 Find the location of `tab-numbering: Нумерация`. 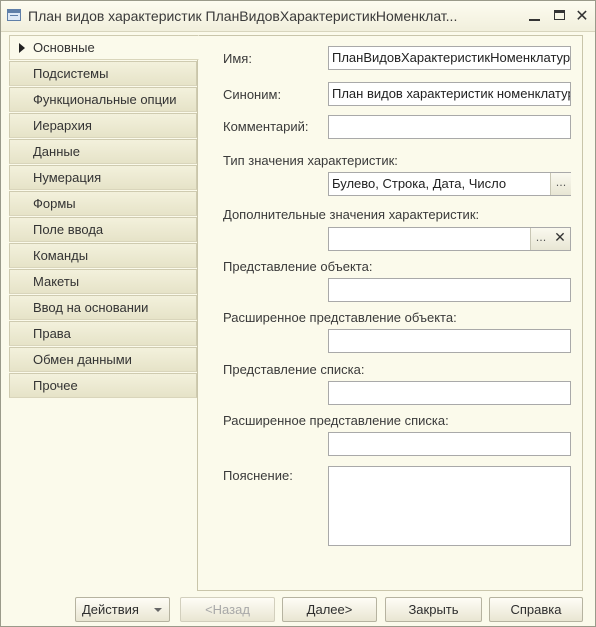

tab-numbering: Нумерация is located at coordinates (103, 177).